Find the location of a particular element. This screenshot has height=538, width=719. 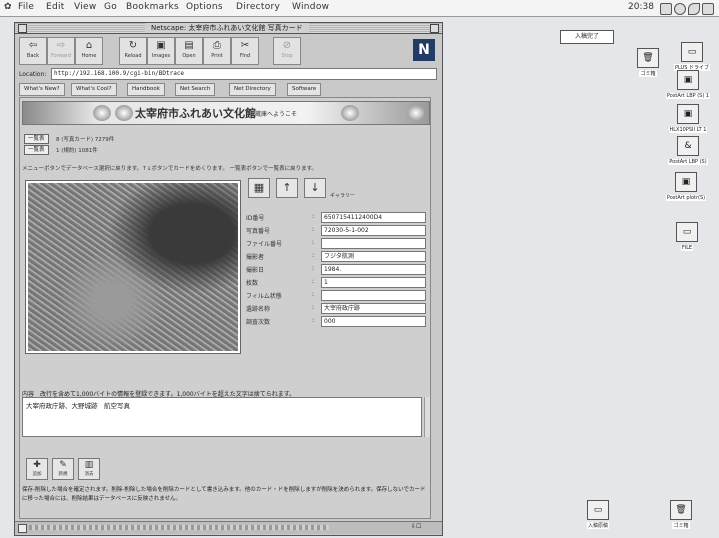

print-button: ⎙ Print is located at coordinates (217, 51).